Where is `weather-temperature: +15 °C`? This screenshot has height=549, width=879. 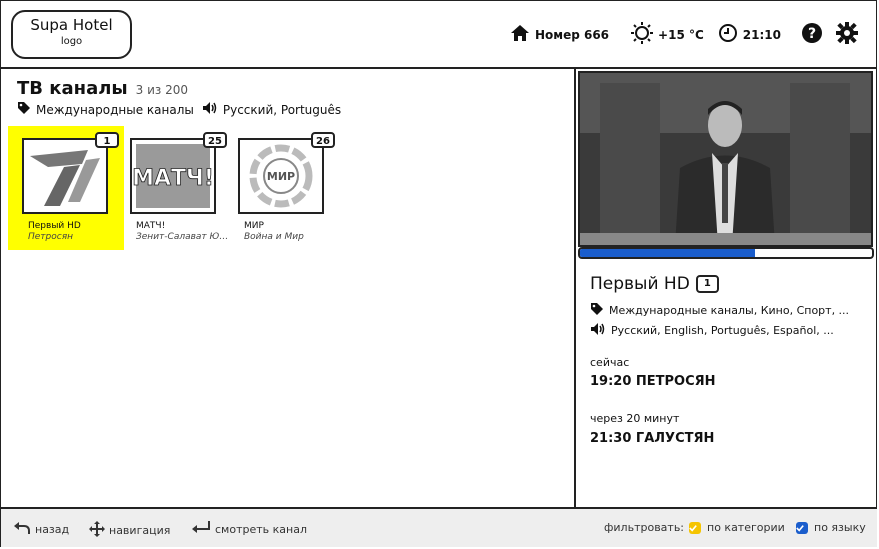
weather-temperature: +15 °C is located at coordinates (681, 34).